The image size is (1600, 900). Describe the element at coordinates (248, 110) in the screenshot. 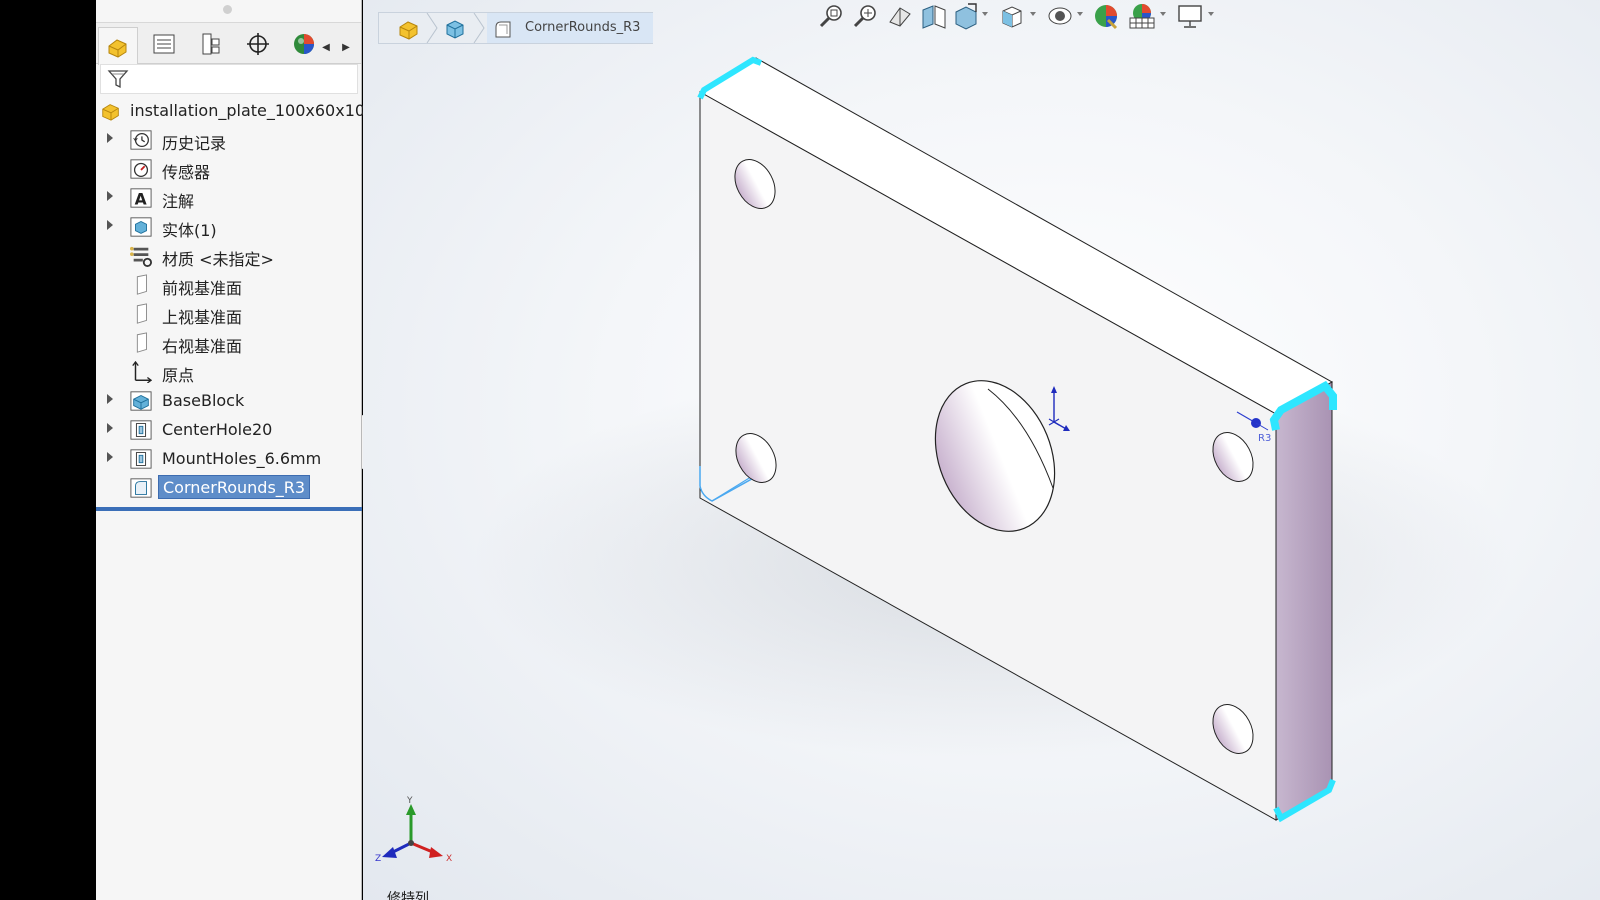

I see `tree-root-label: installation_plate_100x60x10` at that location.